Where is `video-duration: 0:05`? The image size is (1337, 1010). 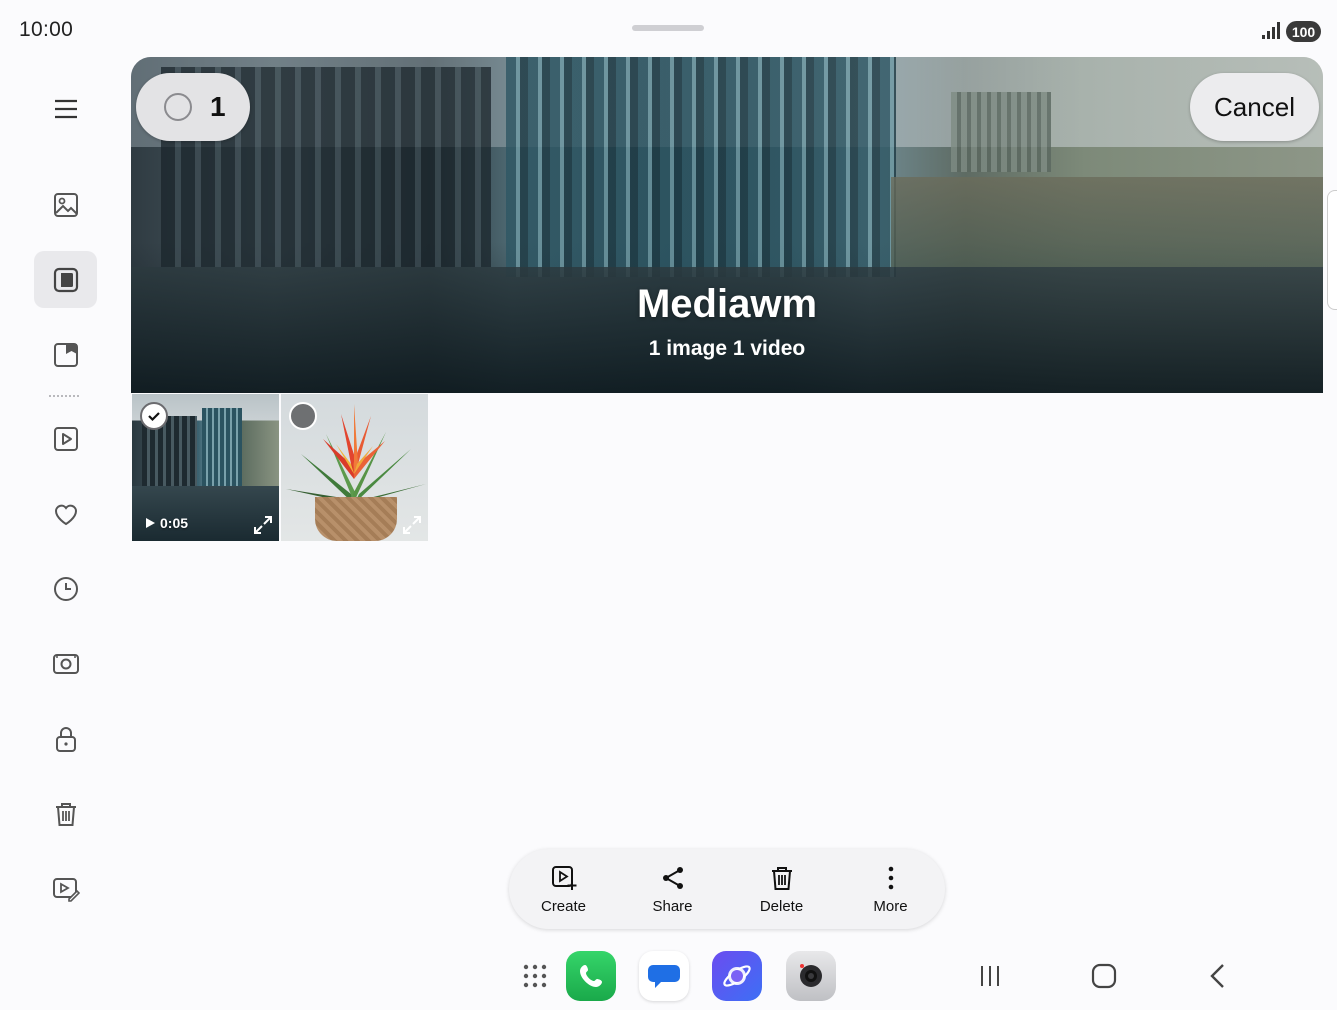
video-duration: 0:05 is located at coordinates (166, 523).